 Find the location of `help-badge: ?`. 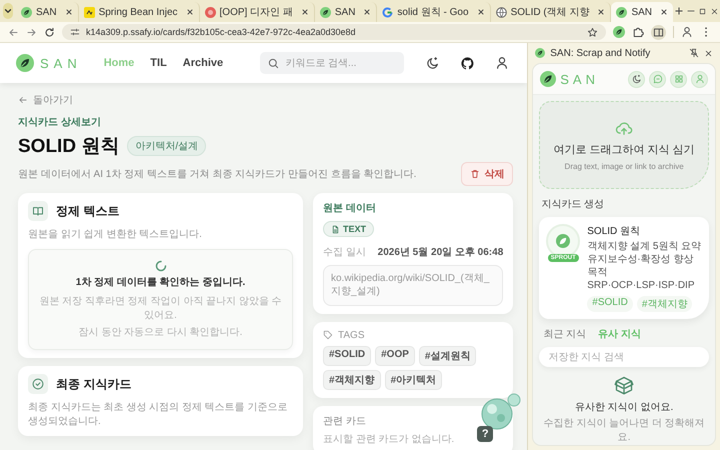

help-badge: ? is located at coordinates (485, 434).